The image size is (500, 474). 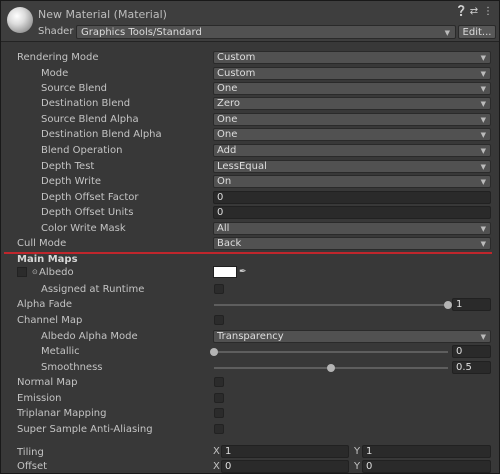 I want to click on offset-x-label: X, so click(x=216, y=466).